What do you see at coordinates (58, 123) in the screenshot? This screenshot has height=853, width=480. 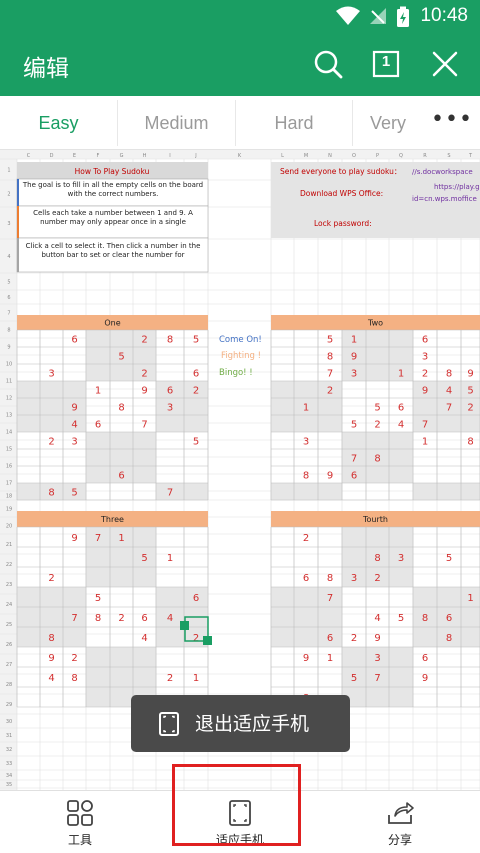 I see `tab-easy: Easy` at bounding box center [58, 123].